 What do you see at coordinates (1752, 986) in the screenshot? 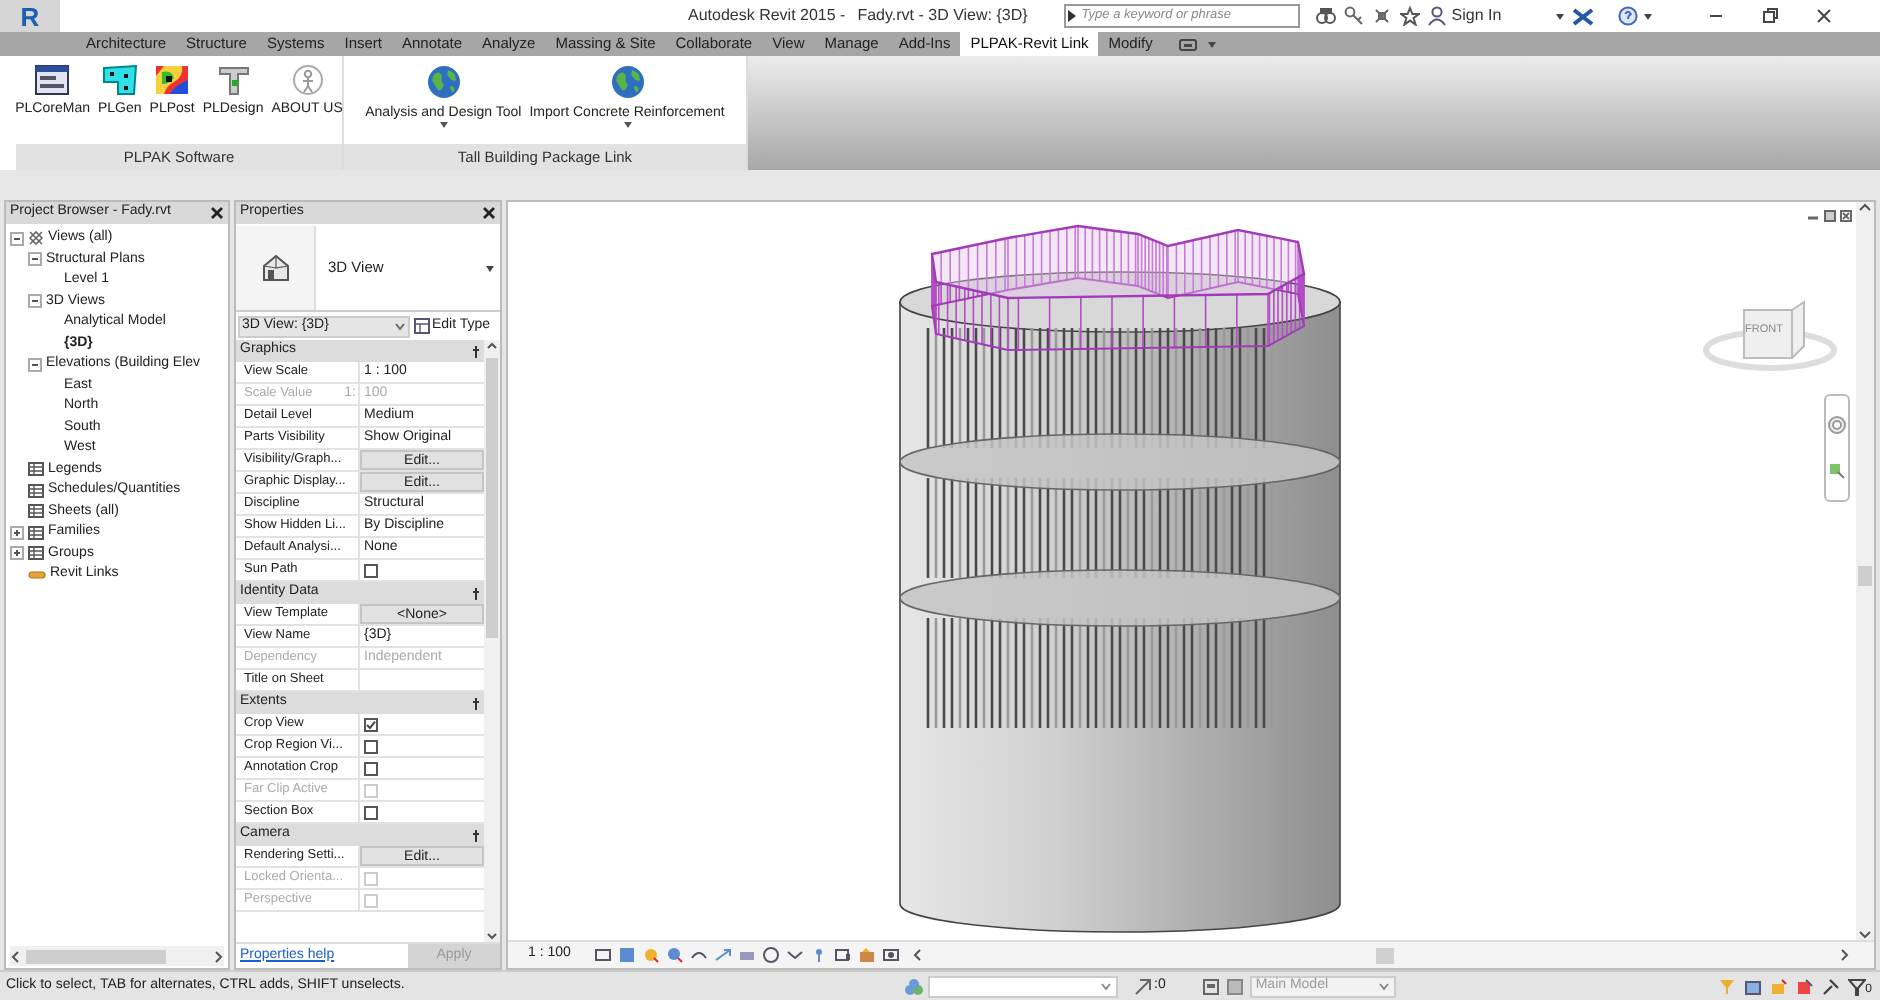
I see `select-underlay-icon` at bounding box center [1752, 986].